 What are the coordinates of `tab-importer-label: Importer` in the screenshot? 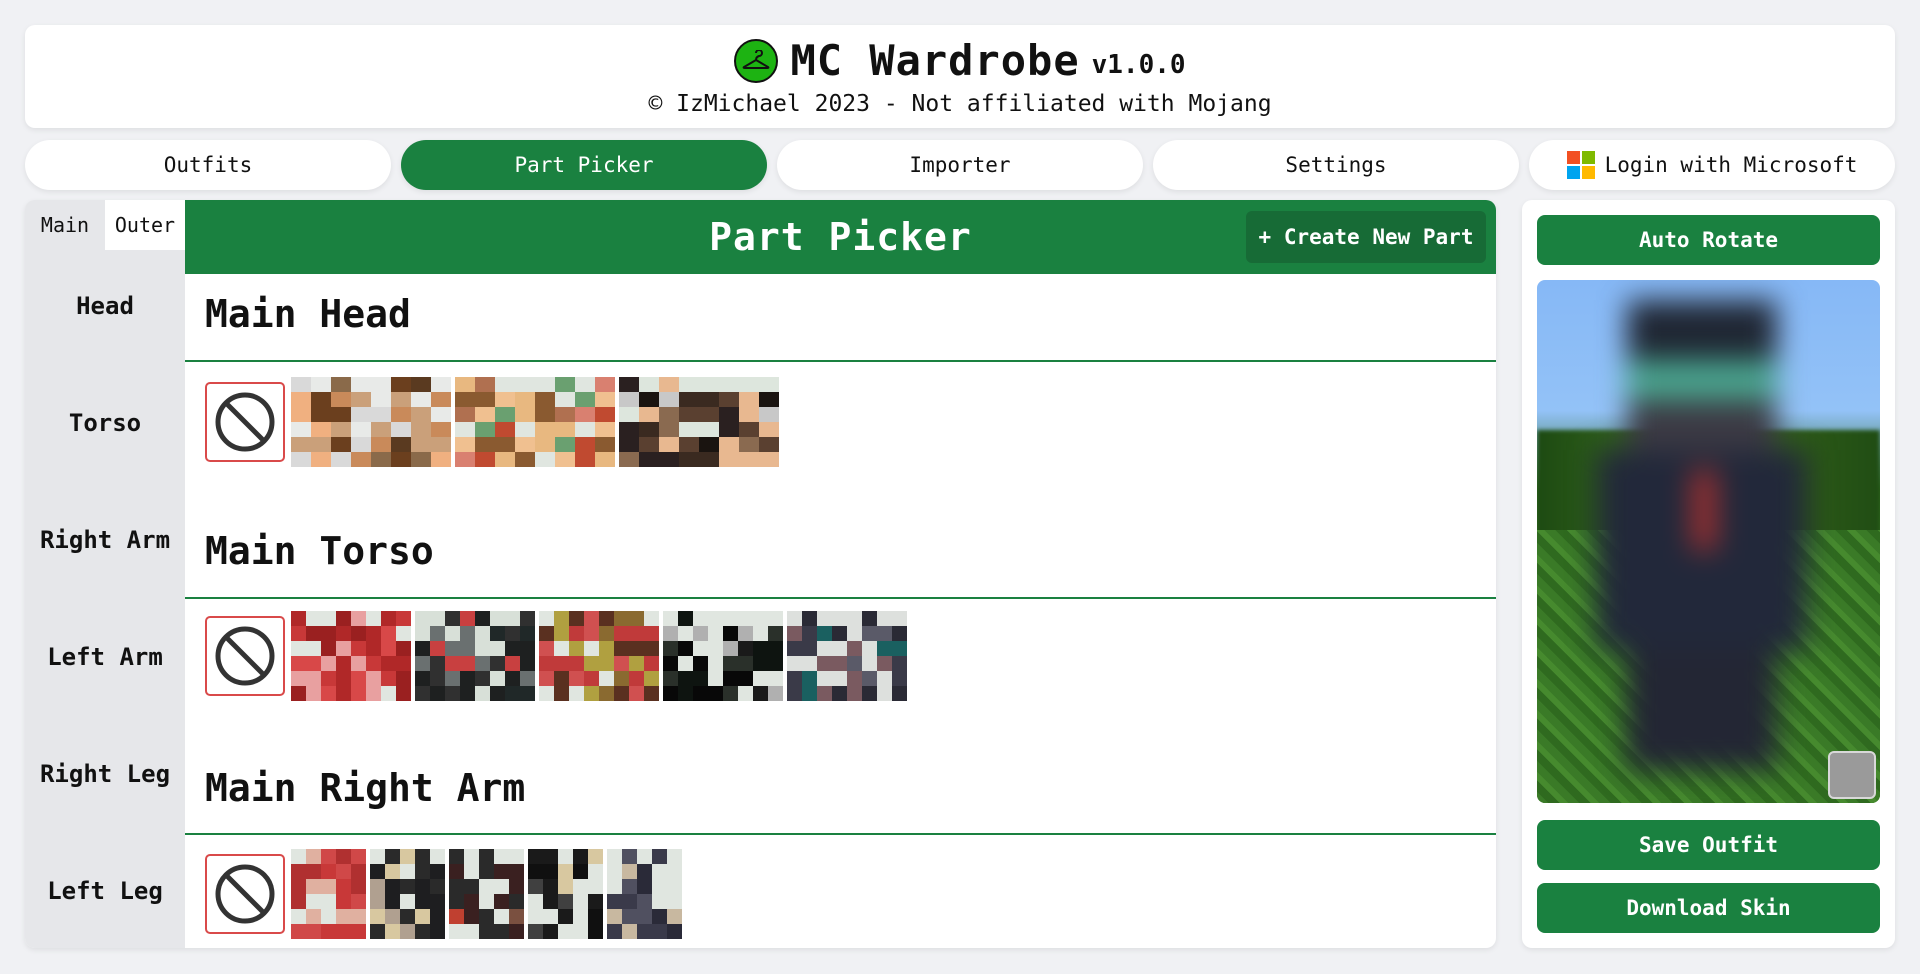 It's located at (960, 165).